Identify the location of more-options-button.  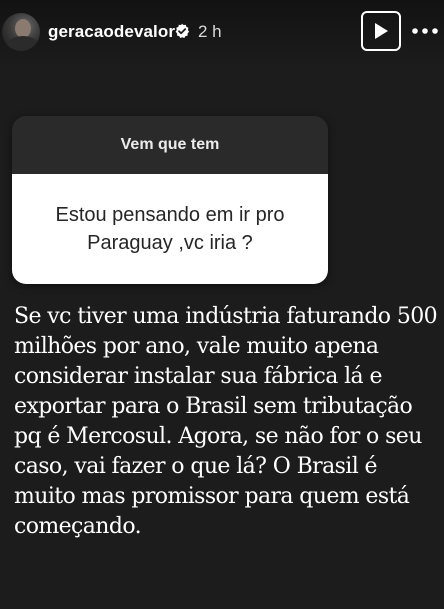
(425, 31).